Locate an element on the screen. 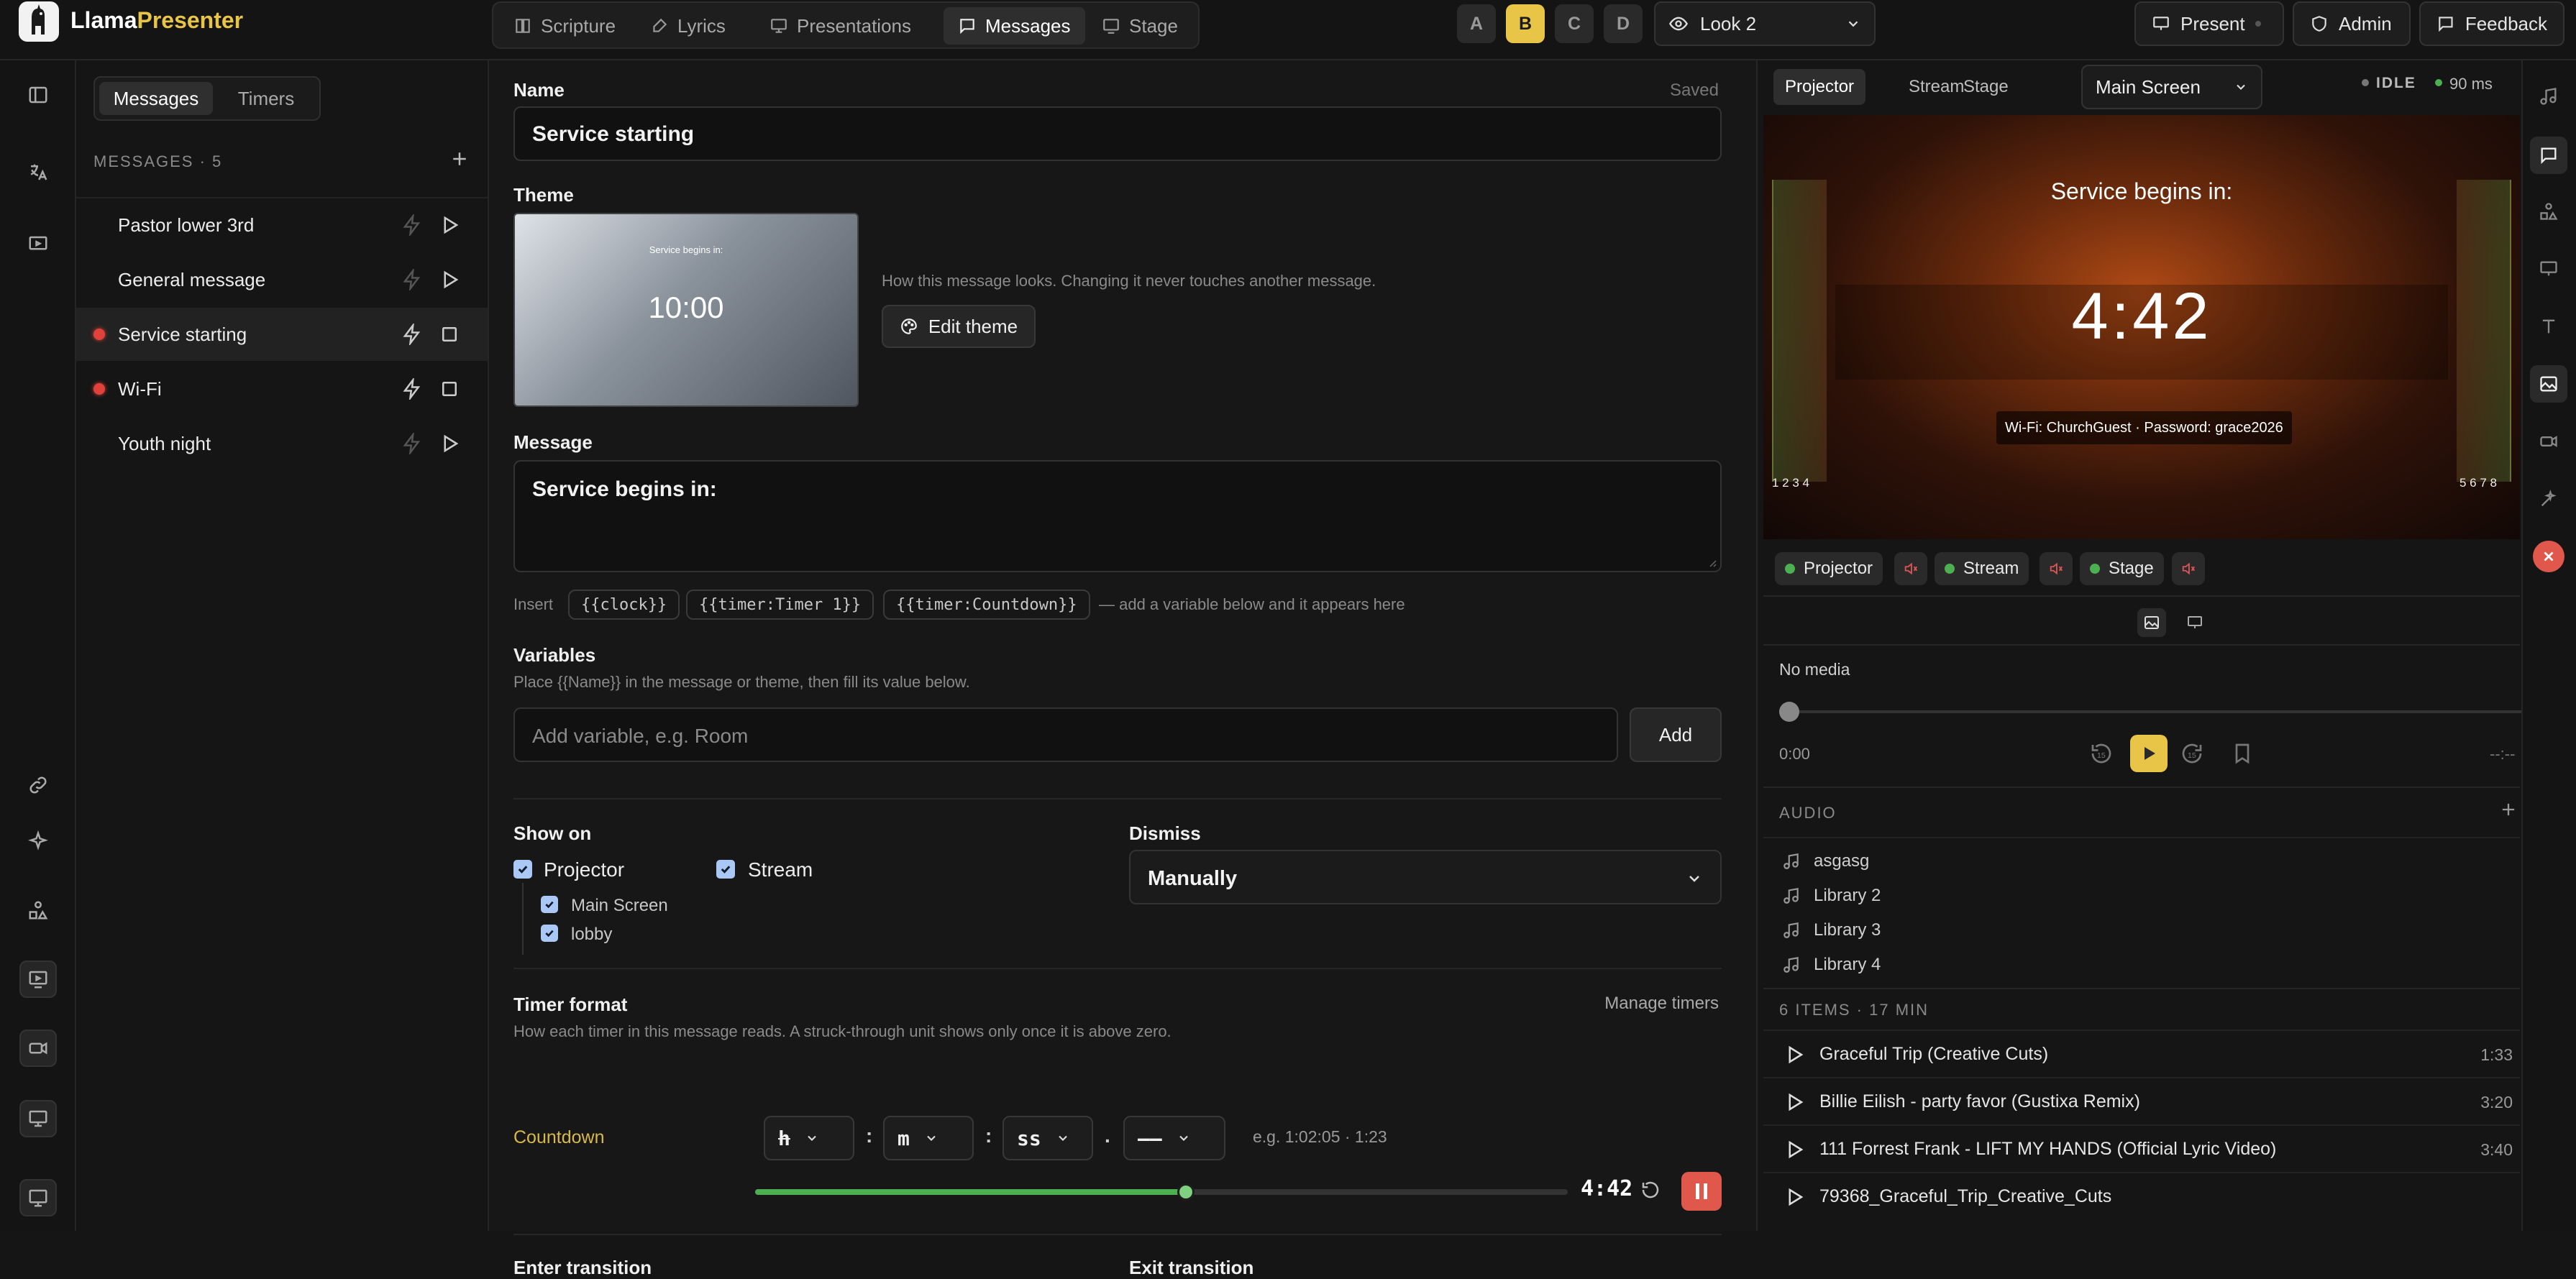 This screenshot has height=1279, width=2576. playlist-track: 79368_Graceful_Trip_Creative_Cuts is located at coordinates (2141, 1196).